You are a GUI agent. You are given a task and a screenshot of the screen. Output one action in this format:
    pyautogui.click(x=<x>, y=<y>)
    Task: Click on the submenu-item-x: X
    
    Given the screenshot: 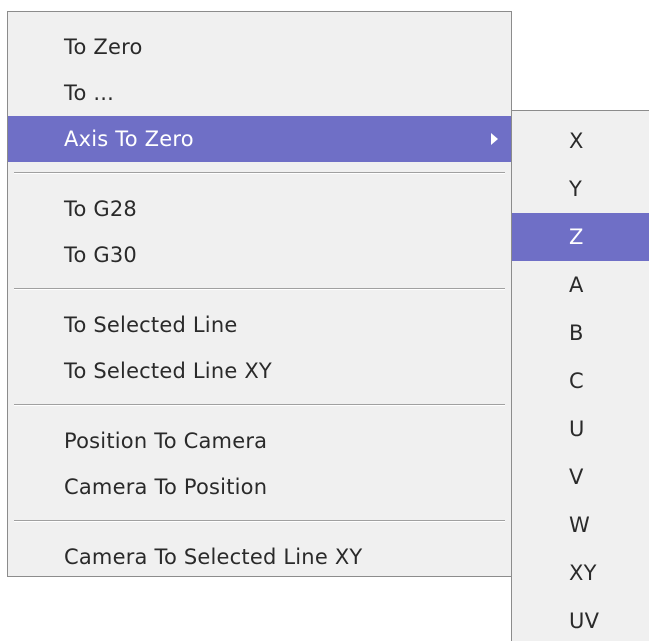 What is the action you would take?
    pyautogui.click(x=580, y=141)
    